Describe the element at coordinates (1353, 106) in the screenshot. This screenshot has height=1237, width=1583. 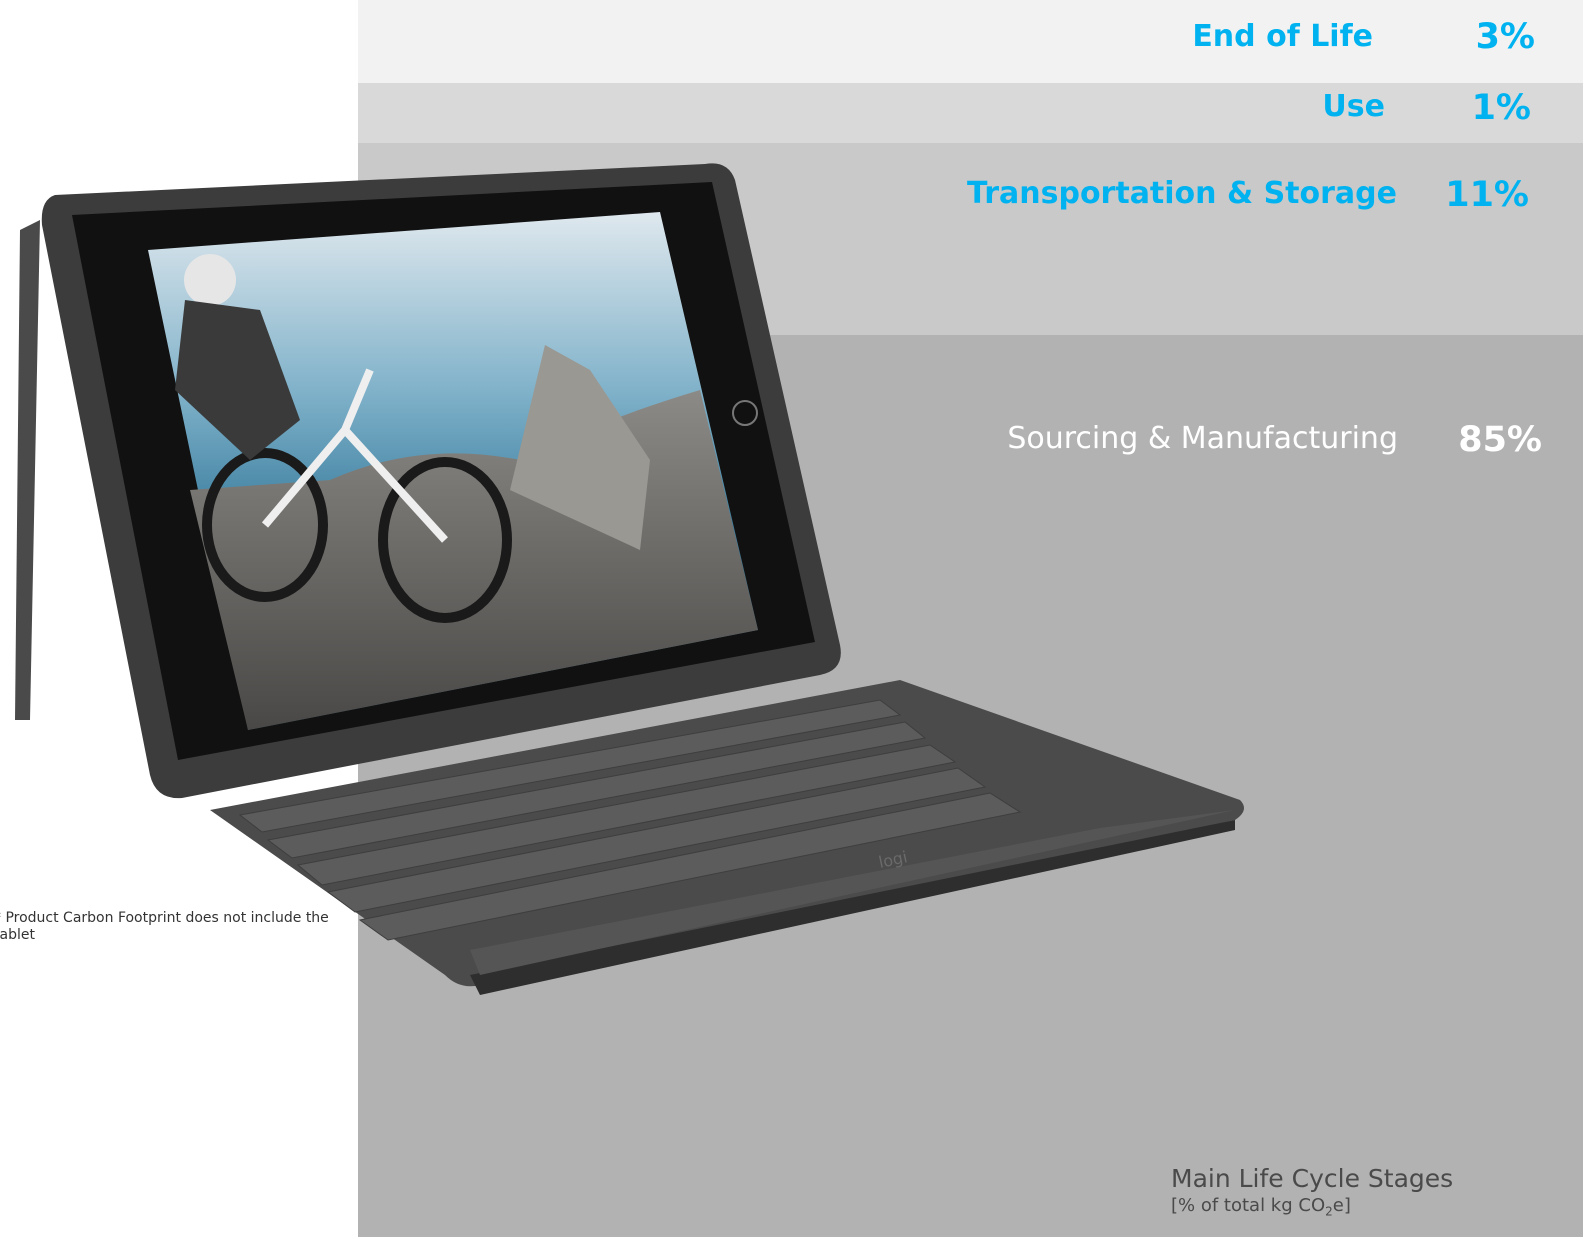
I see `stage-label-use: Use` at that location.